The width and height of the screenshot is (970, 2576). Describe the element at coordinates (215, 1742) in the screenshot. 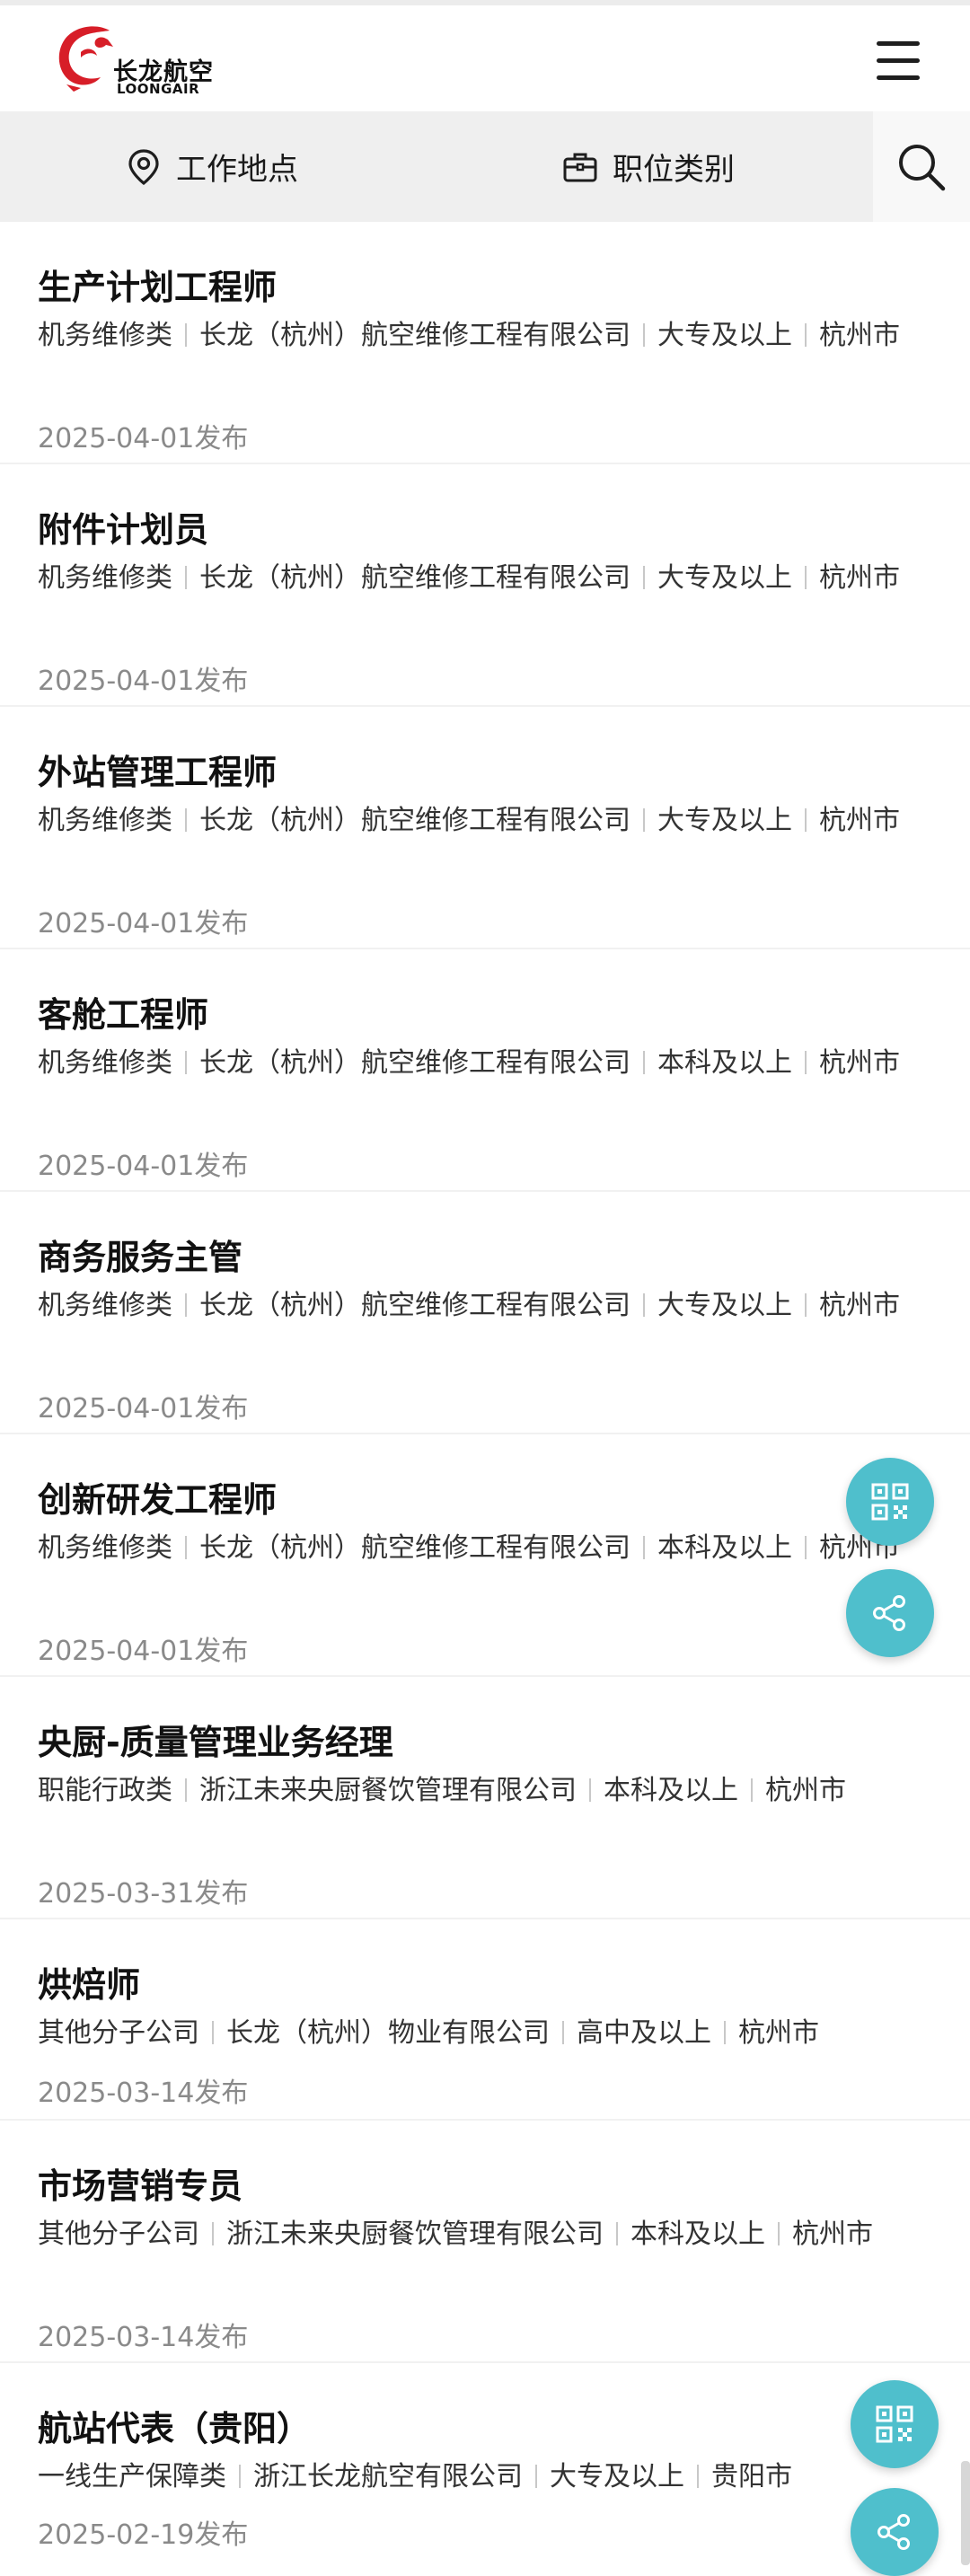

I see `job-title: 央厨-质量管理业务经理` at that location.